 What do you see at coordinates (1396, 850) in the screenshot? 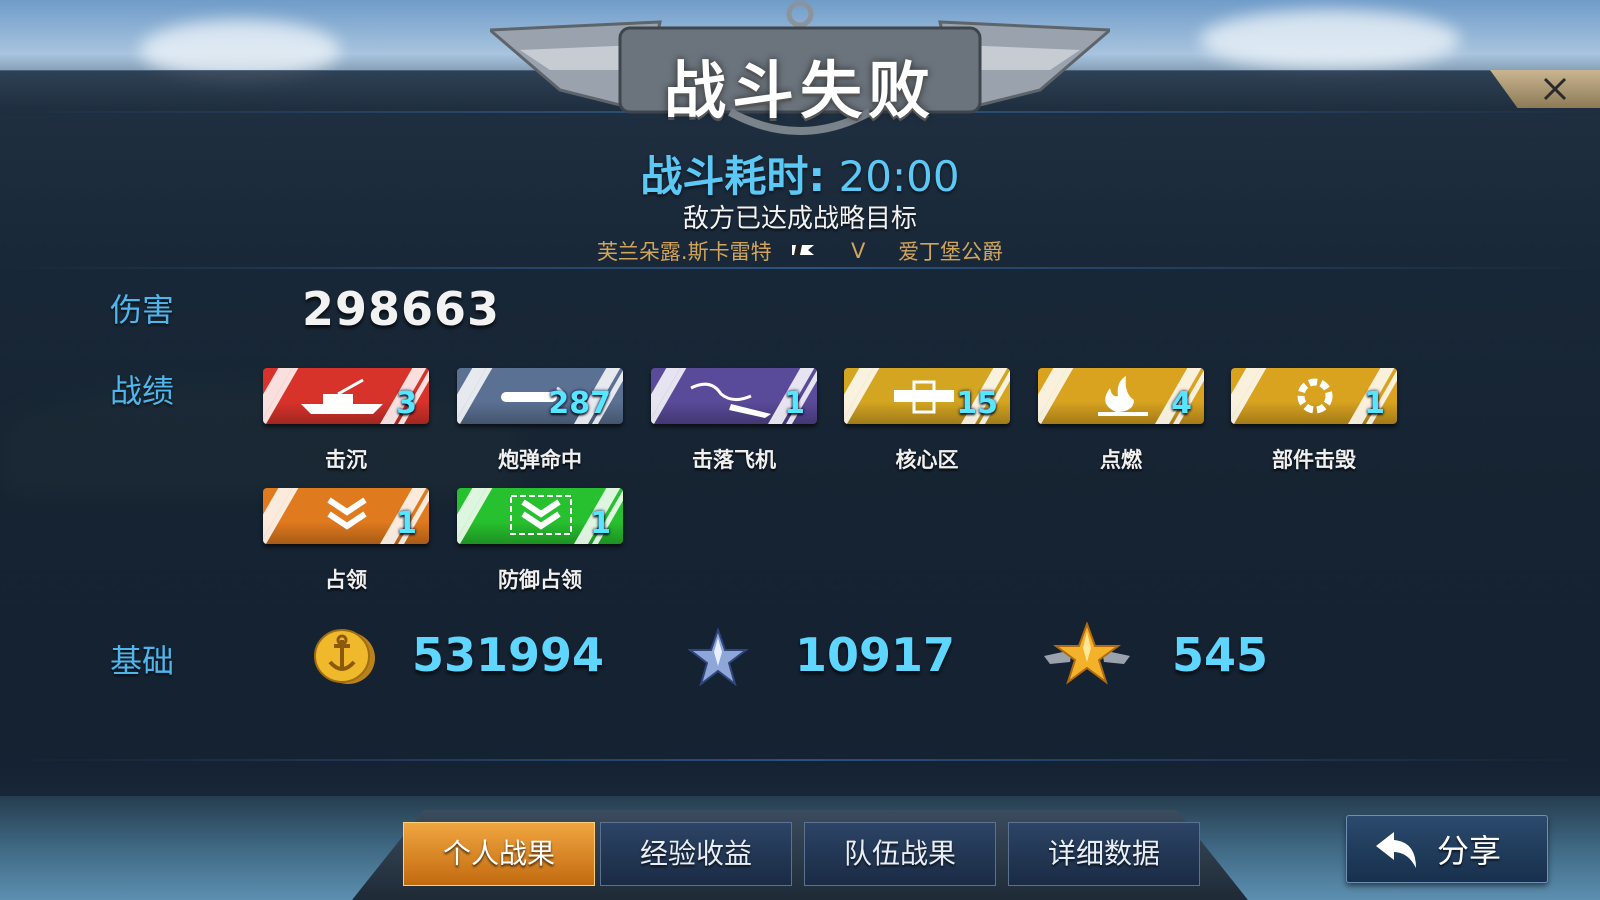
I see `share-arrow-icon` at bounding box center [1396, 850].